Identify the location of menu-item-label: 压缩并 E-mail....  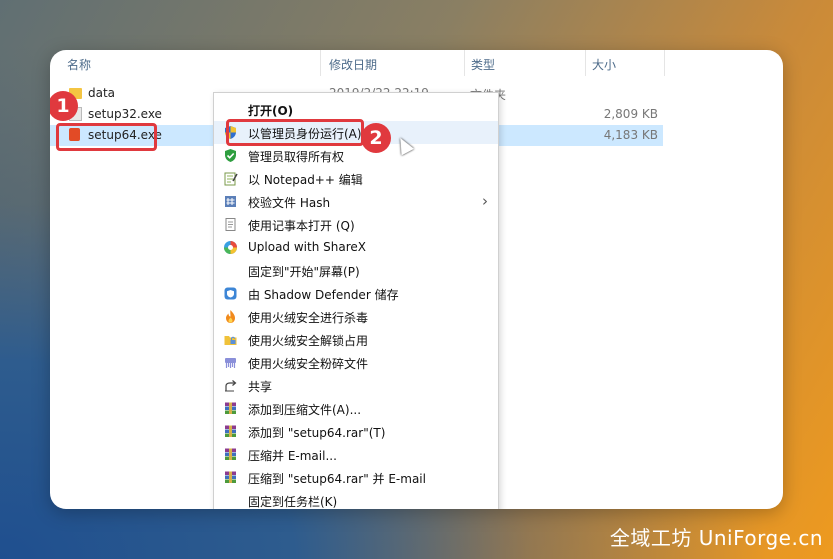
(292, 456).